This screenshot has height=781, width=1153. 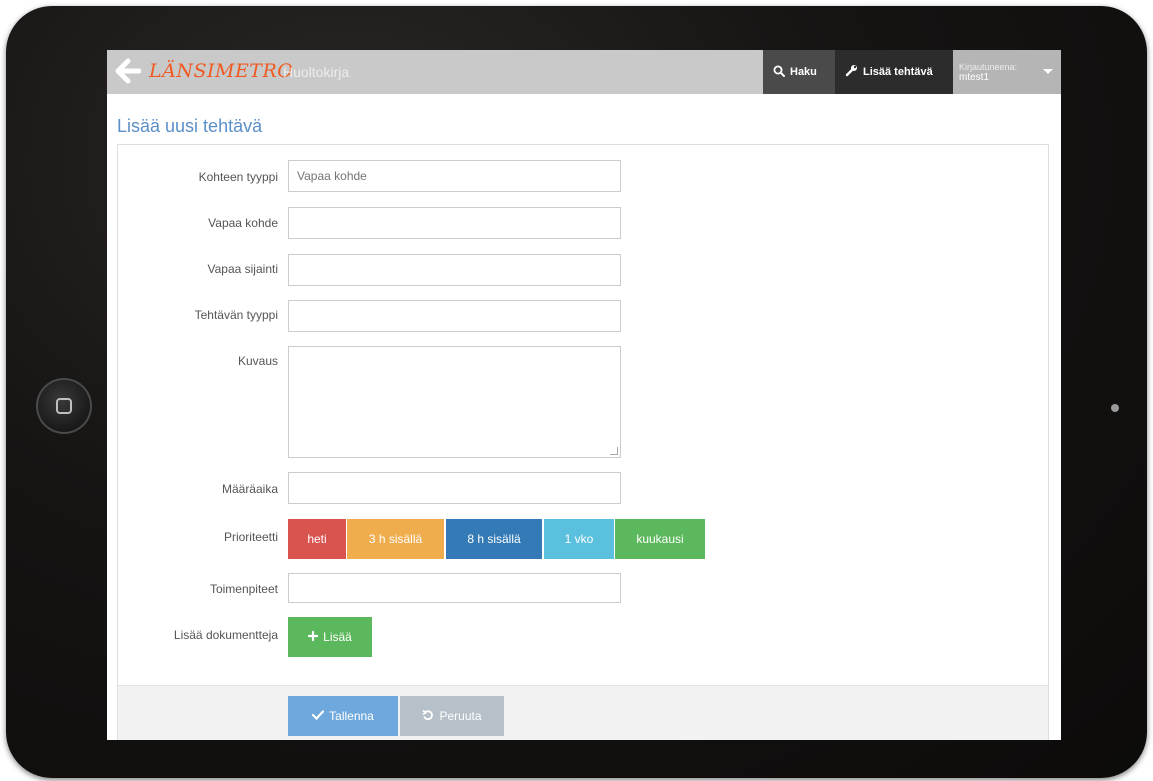 I want to click on resize-grip-icon, so click(x=614, y=451).